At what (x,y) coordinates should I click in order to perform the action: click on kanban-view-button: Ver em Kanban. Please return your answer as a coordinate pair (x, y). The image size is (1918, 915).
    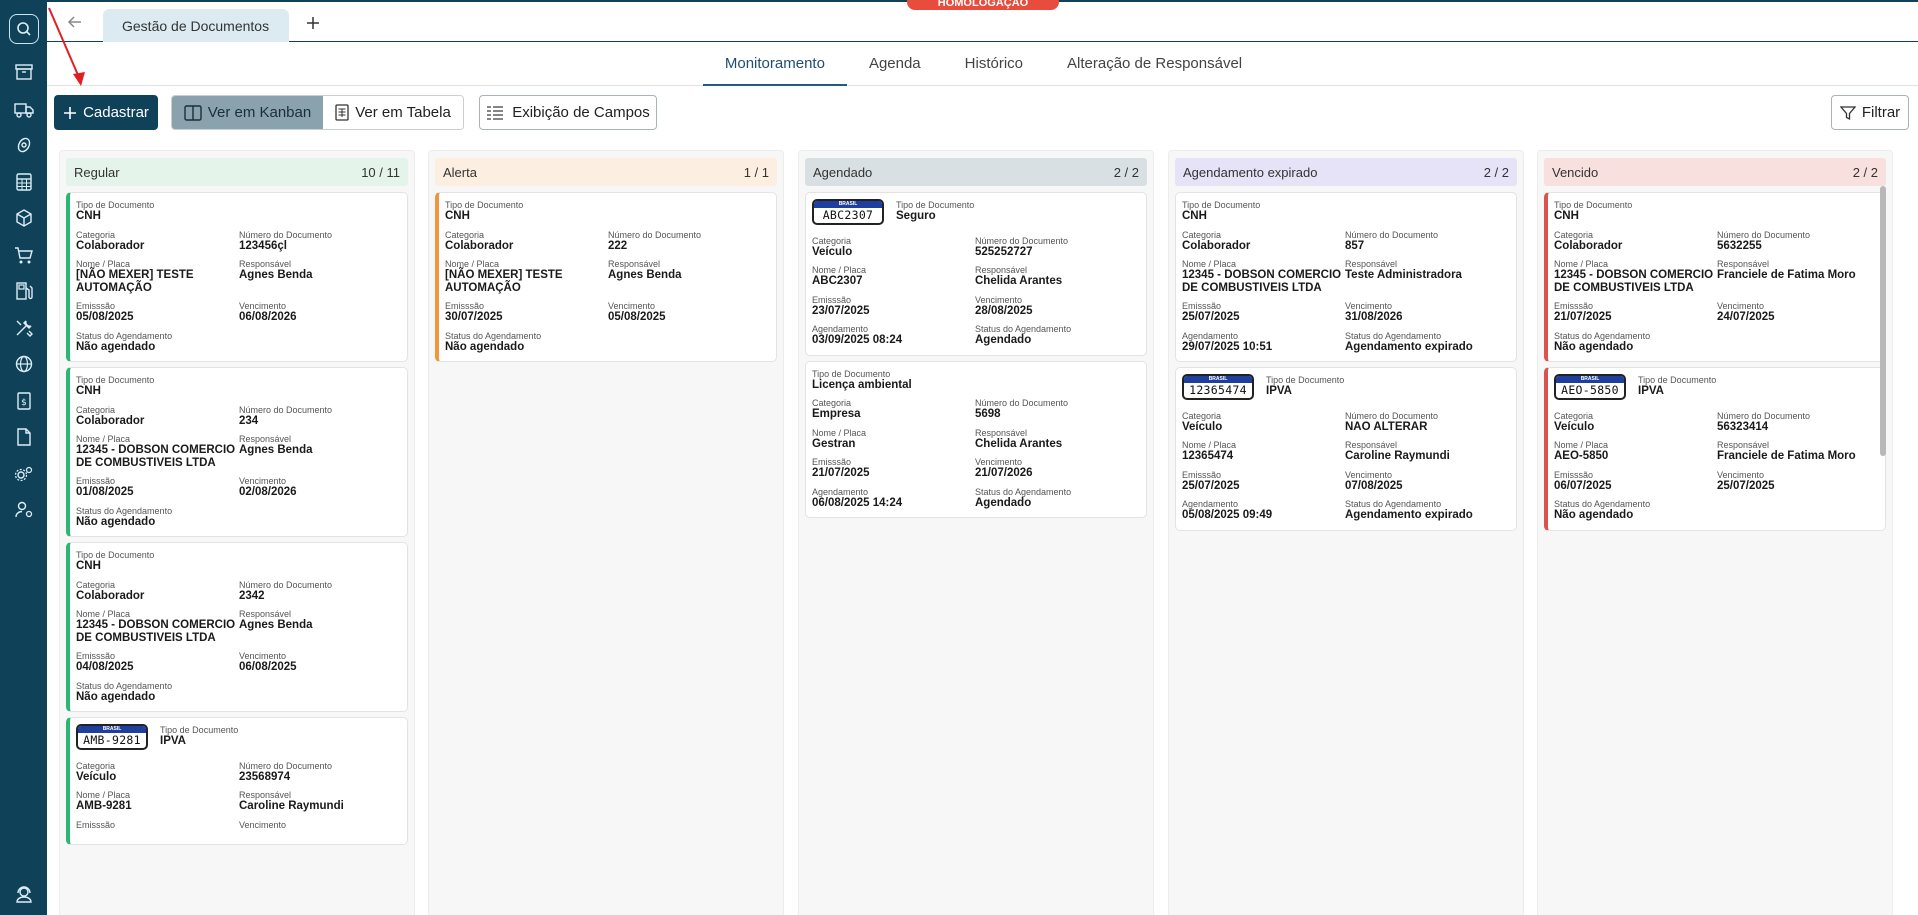
    Looking at the image, I should click on (247, 112).